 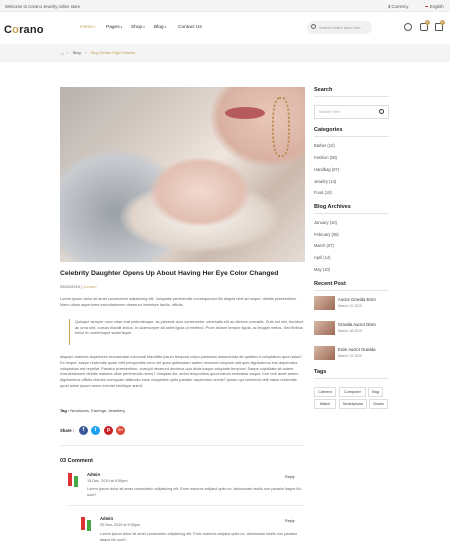 I want to click on recent-post-date: March 18 2019, so click(x=350, y=331).